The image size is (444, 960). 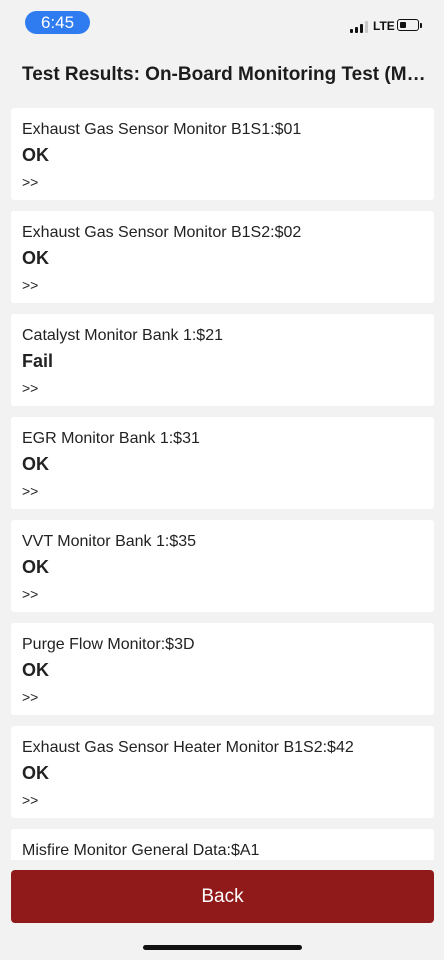 I want to click on status-bar: 6:45 LTE, so click(x=222, y=22).